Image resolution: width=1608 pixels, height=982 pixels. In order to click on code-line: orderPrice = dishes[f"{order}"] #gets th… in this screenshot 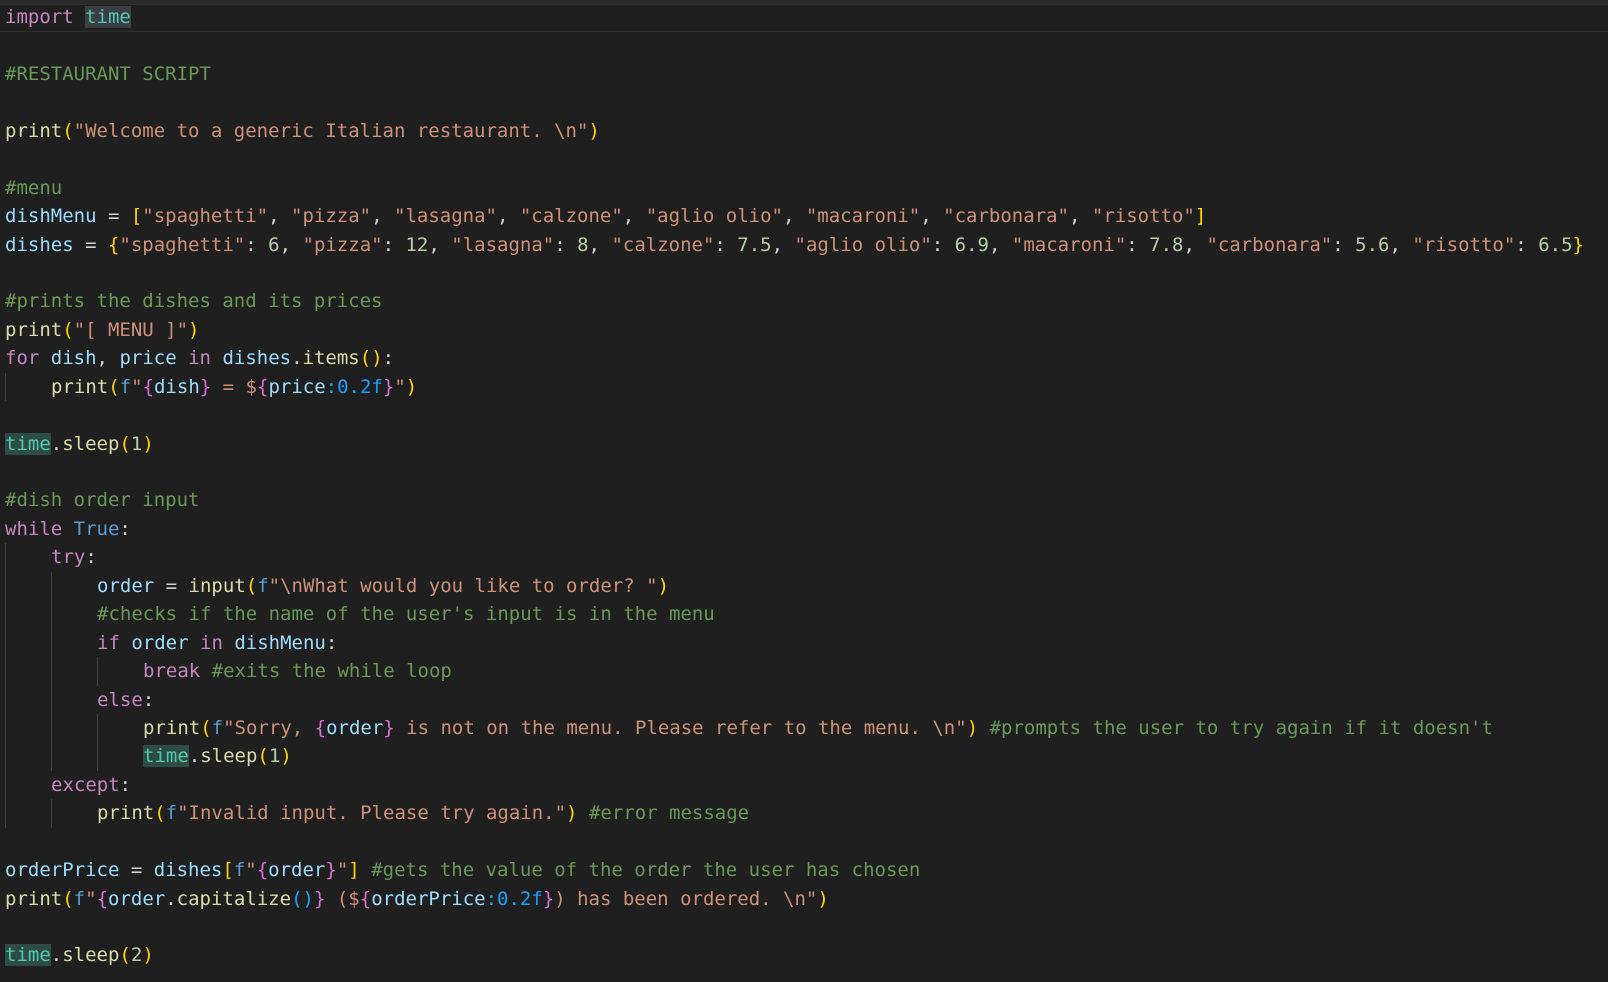, I will do `click(794, 870)`.